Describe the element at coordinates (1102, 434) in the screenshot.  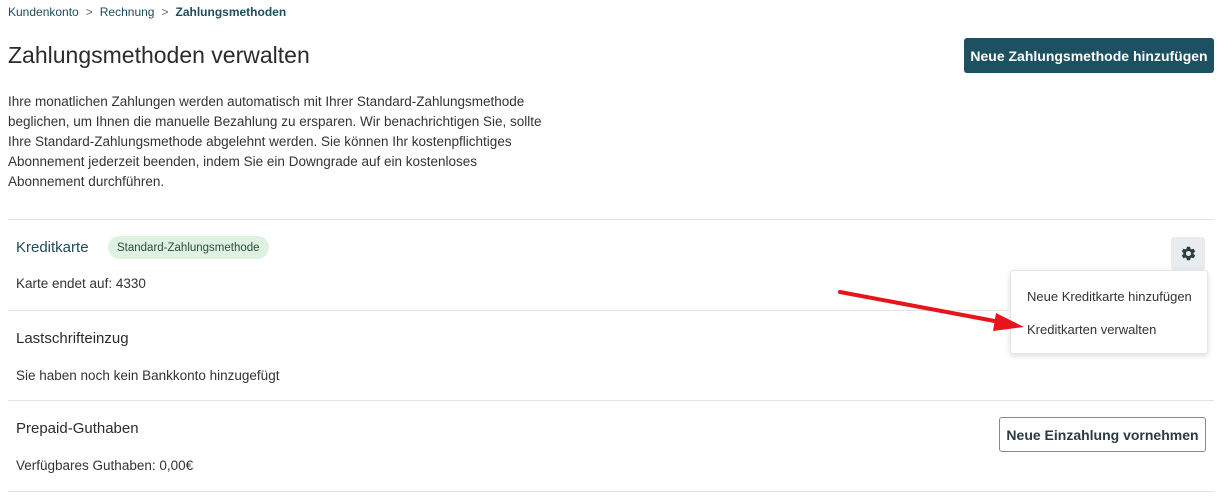
I see `new-deposit-button: Neue Einzahlung vornehmen` at that location.